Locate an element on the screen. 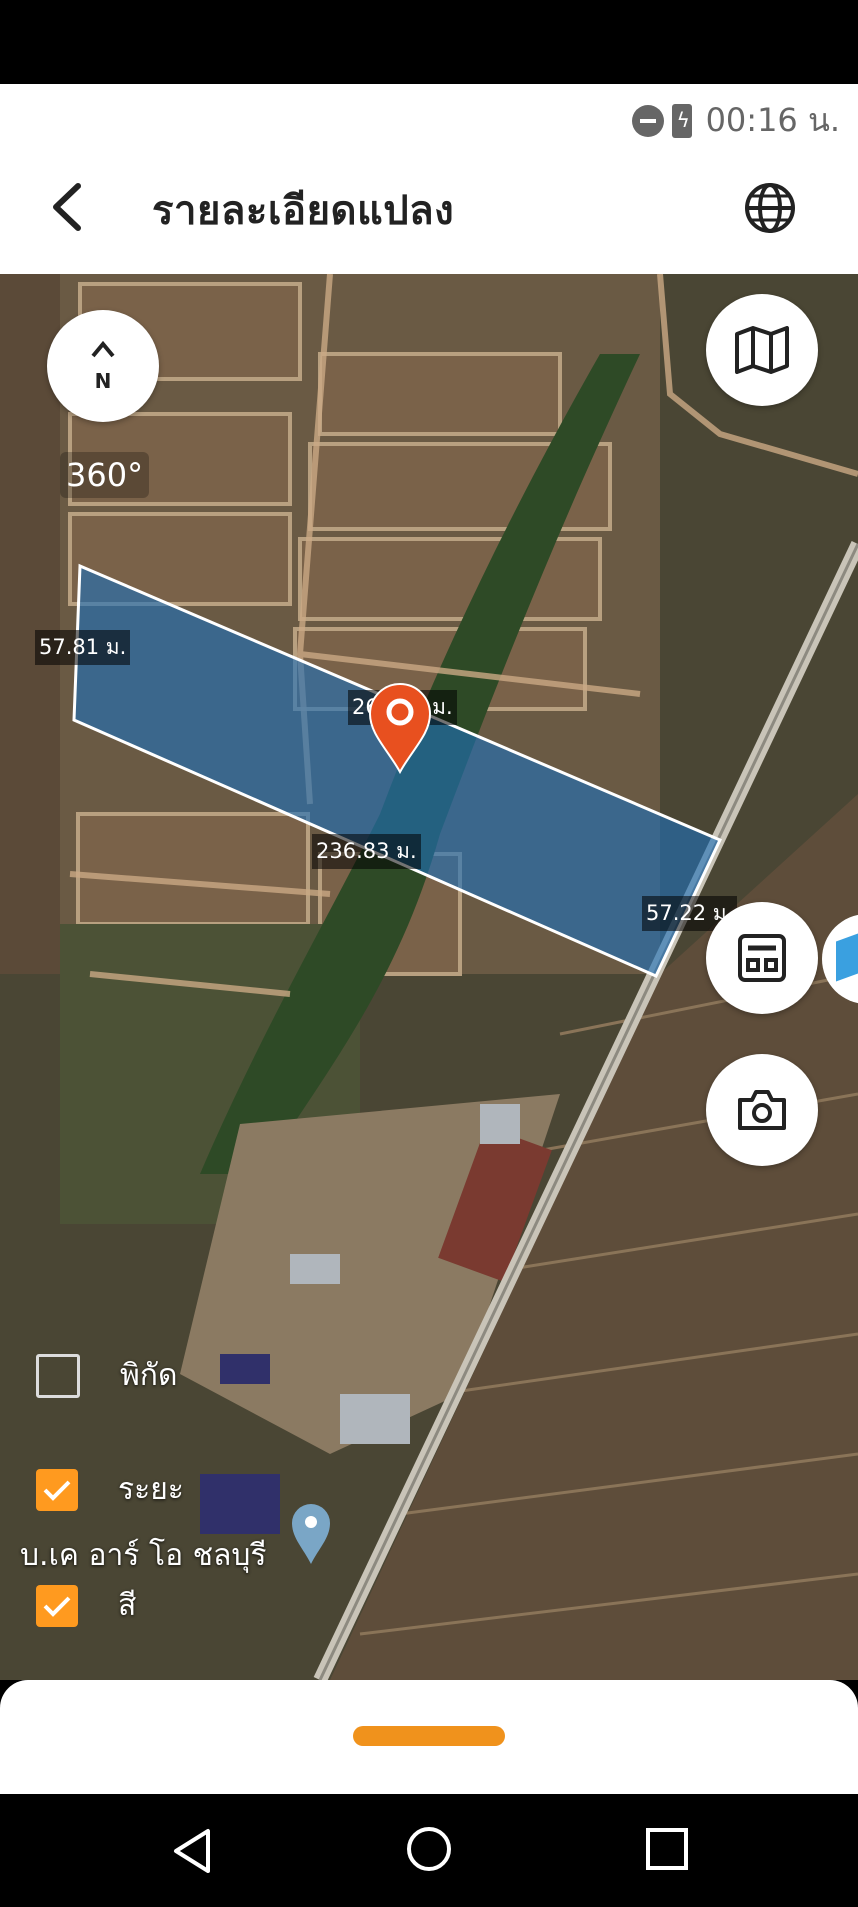  battery-charging-icon is located at coordinates (681, 120).